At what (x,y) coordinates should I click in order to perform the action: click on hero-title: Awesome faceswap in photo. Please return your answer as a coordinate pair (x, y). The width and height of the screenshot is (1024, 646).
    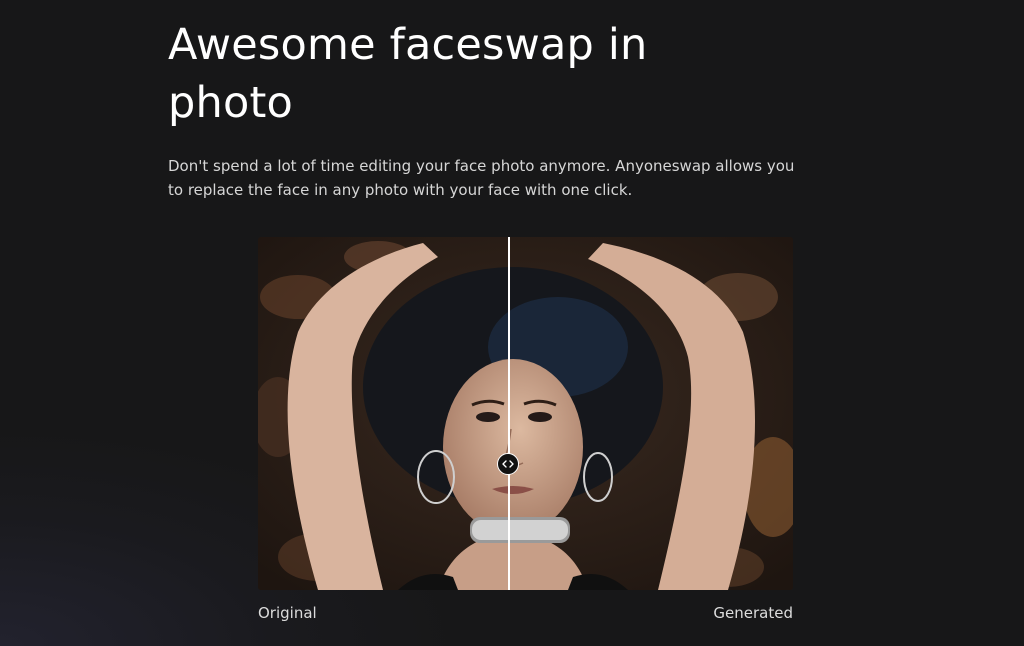
    Looking at the image, I should click on (408, 74).